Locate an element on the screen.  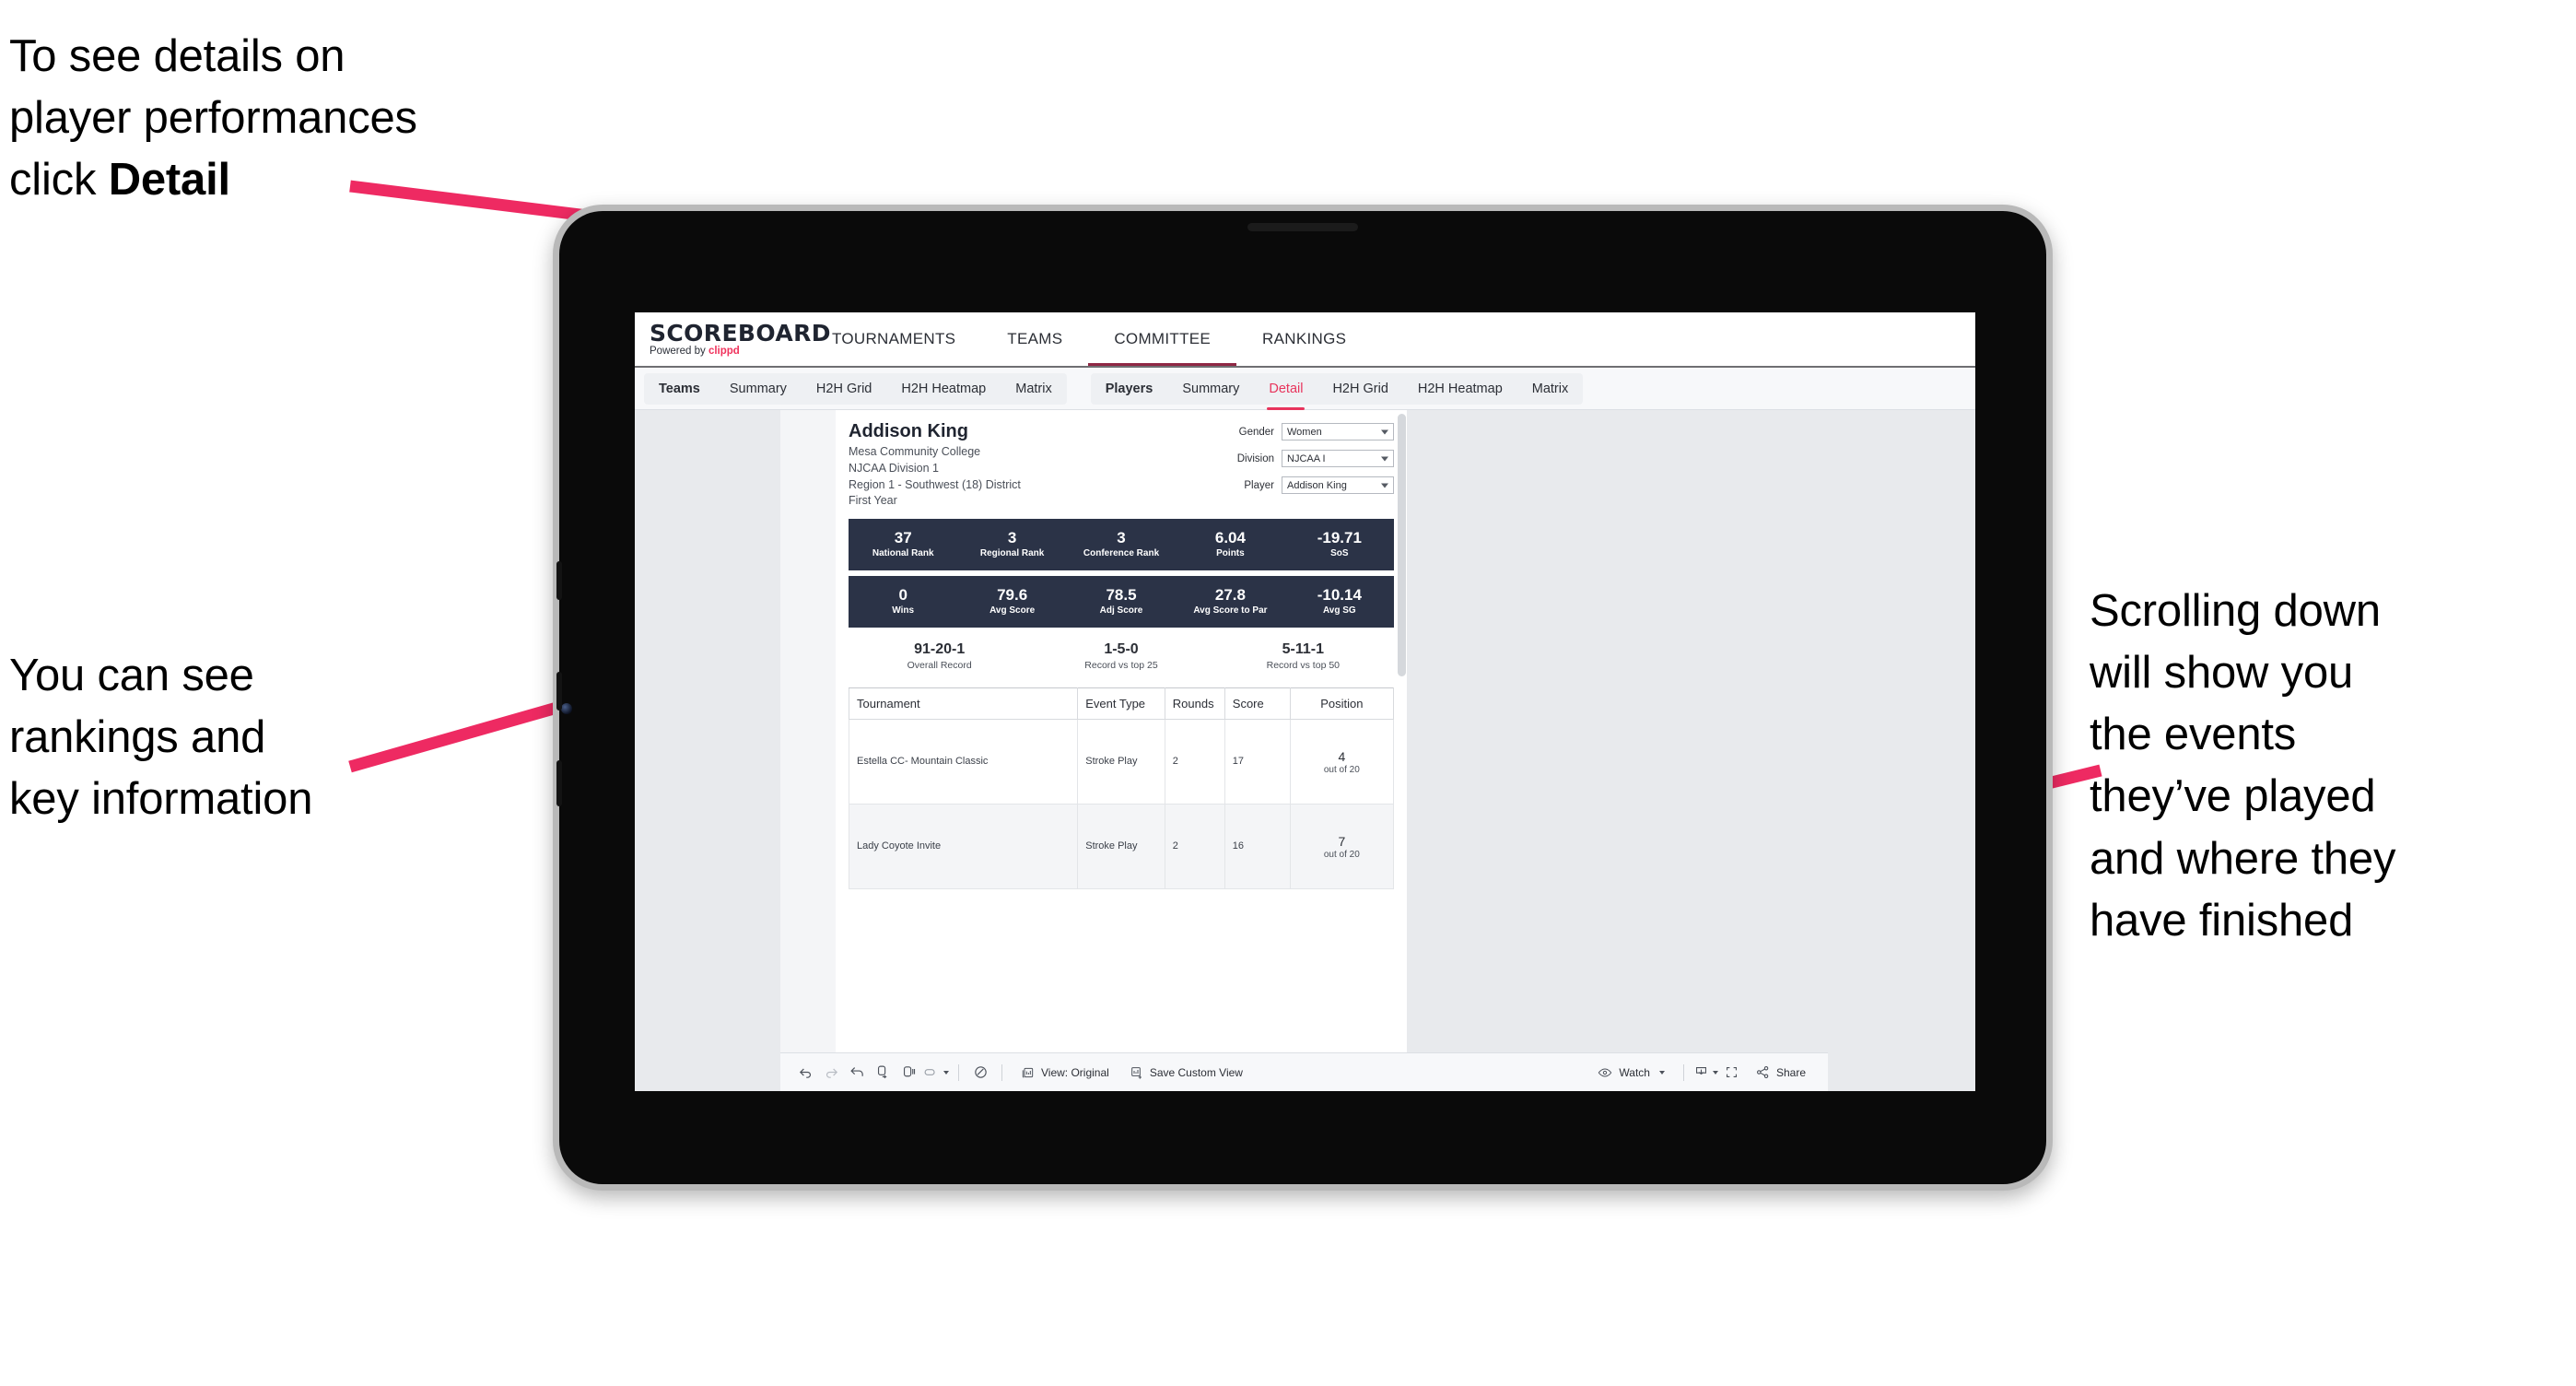
kpi-wins-value: 0 is located at coordinates (902, 594).